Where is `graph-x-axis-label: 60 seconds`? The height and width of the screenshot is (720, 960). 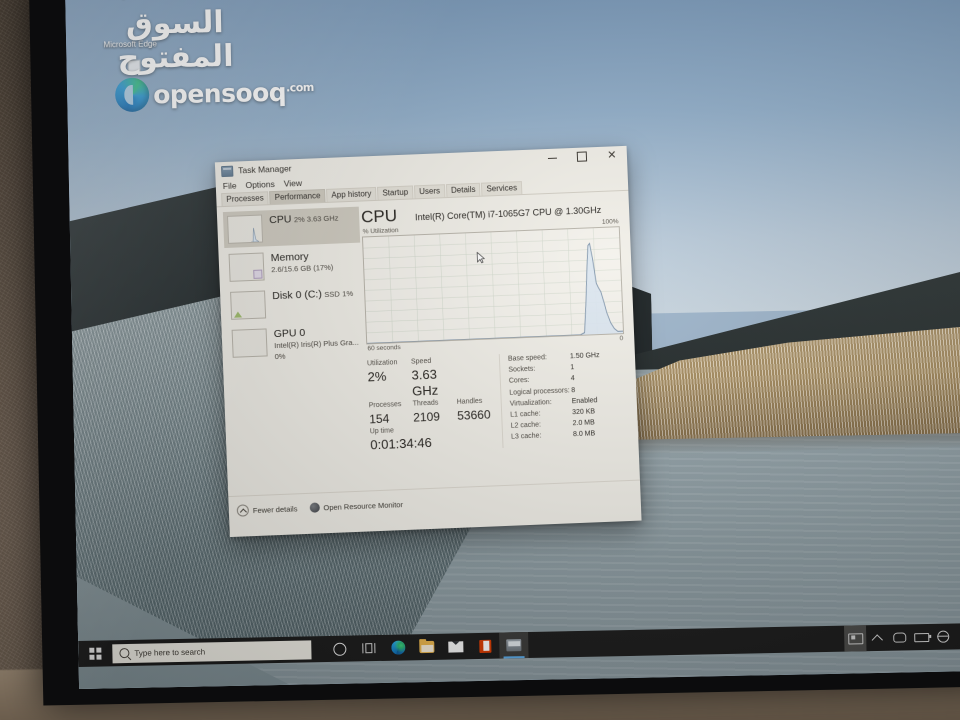
graph-x-axis-label: 60 seconds is located at coordinates (384, 348).